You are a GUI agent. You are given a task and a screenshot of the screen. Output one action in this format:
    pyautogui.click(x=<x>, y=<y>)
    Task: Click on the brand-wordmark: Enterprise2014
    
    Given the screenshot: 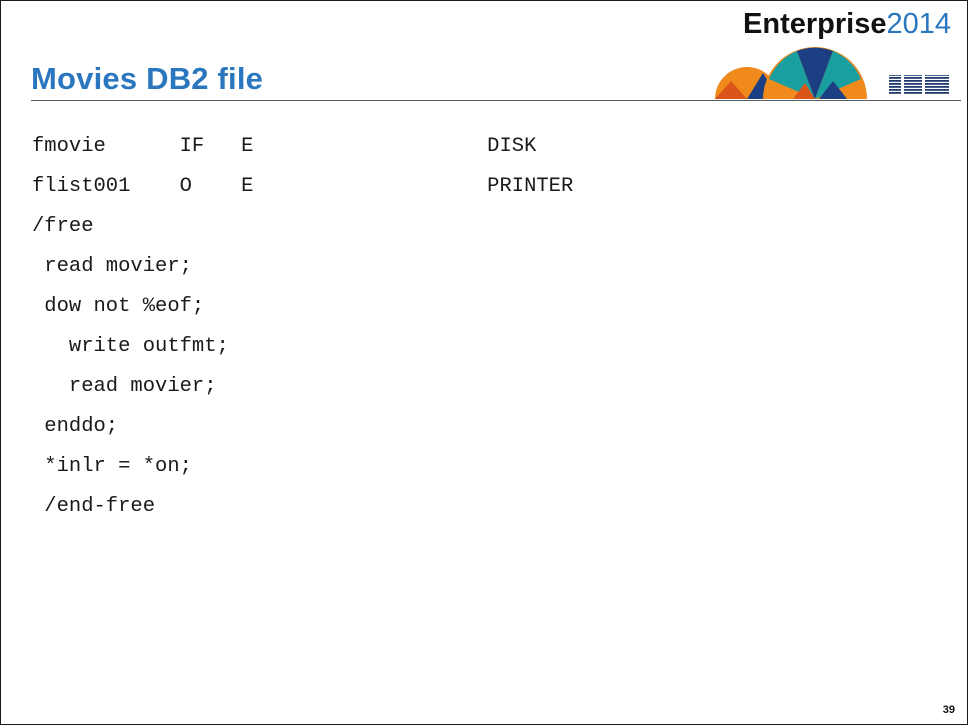 What is the action you would take?
    pyautogui.click(x=847, y=24)
    